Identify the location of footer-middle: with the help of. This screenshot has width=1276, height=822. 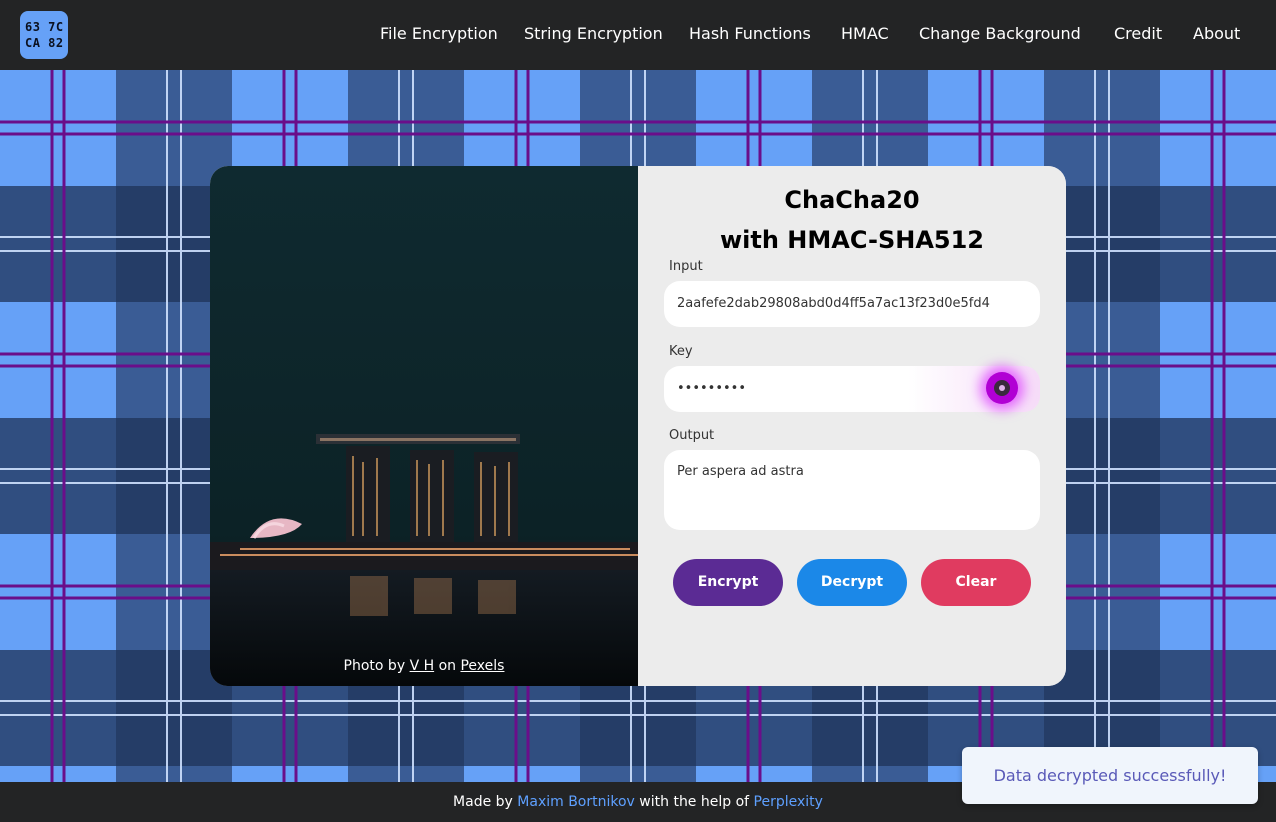
(694, 802).